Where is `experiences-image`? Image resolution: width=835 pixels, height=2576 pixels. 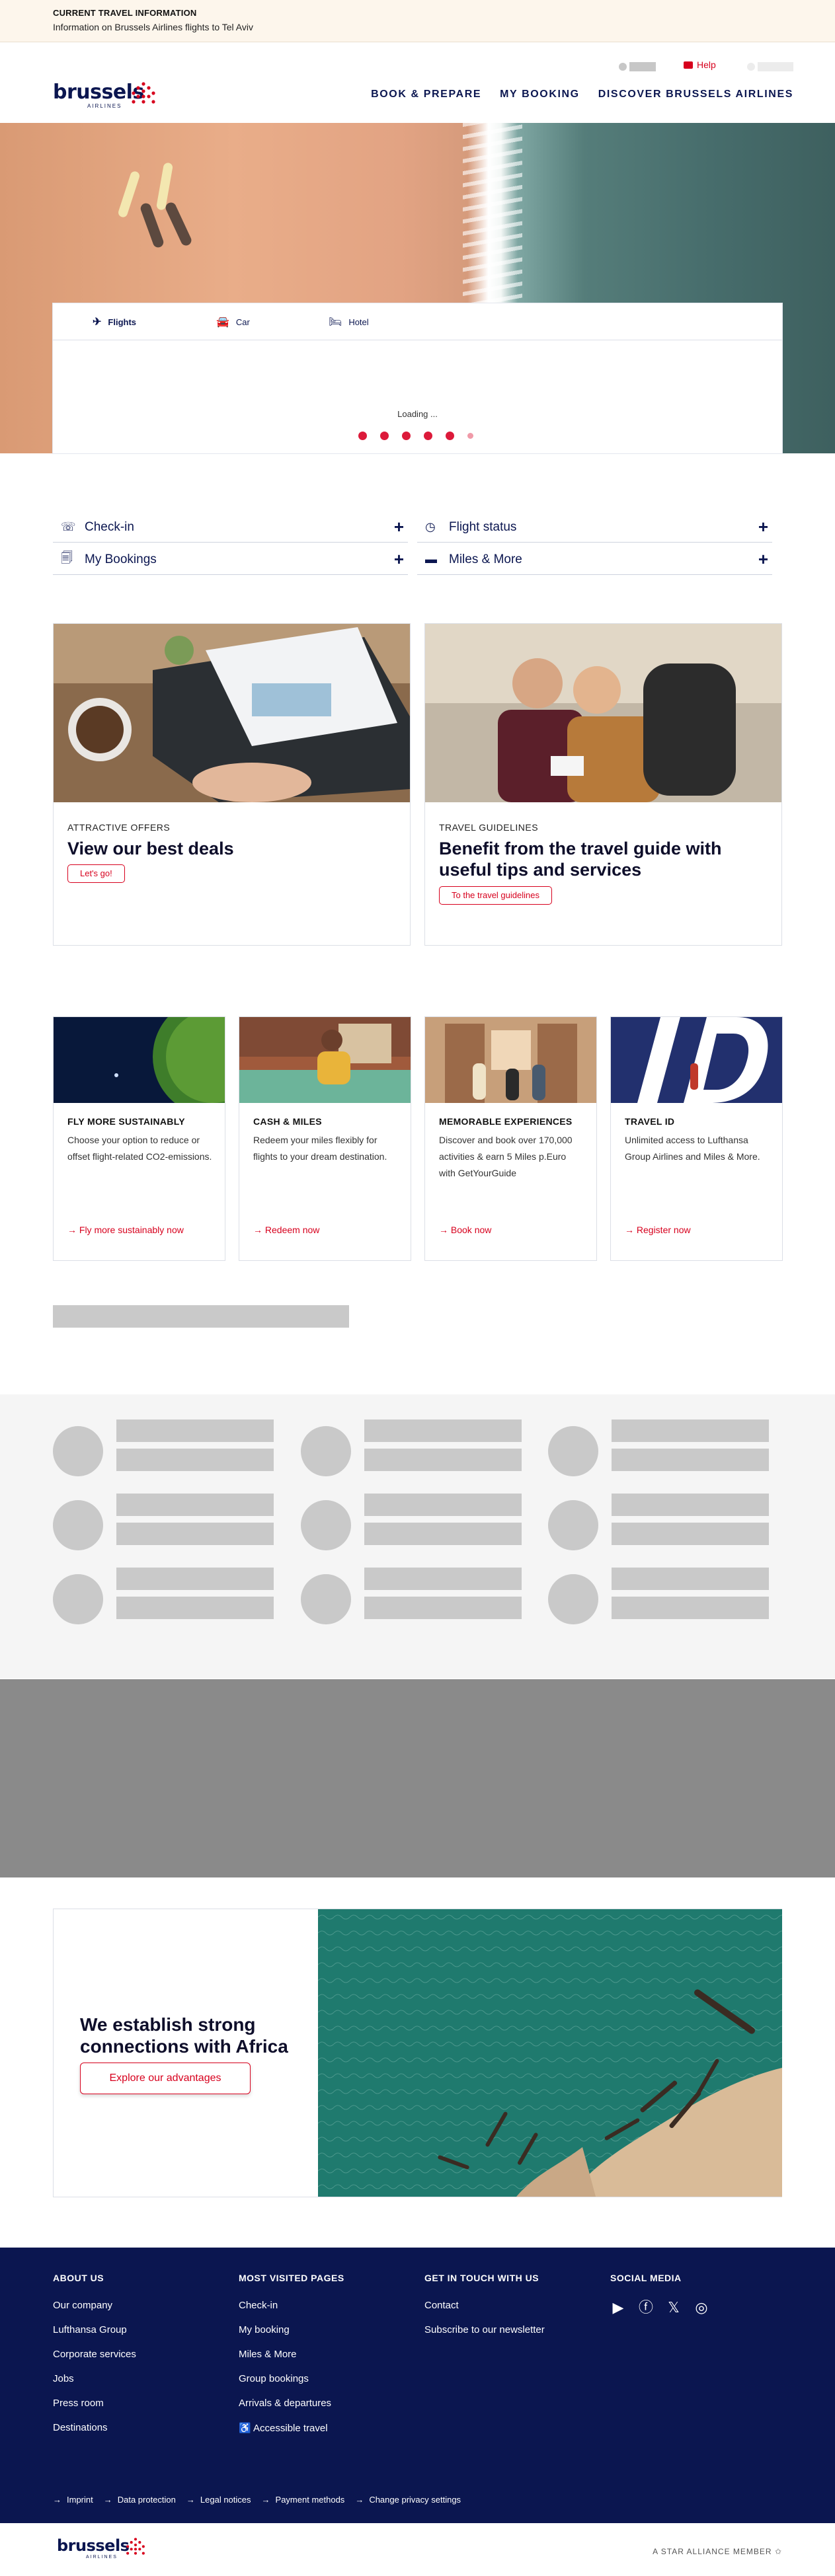
experiences-image is located at coordinates (510, 1060).